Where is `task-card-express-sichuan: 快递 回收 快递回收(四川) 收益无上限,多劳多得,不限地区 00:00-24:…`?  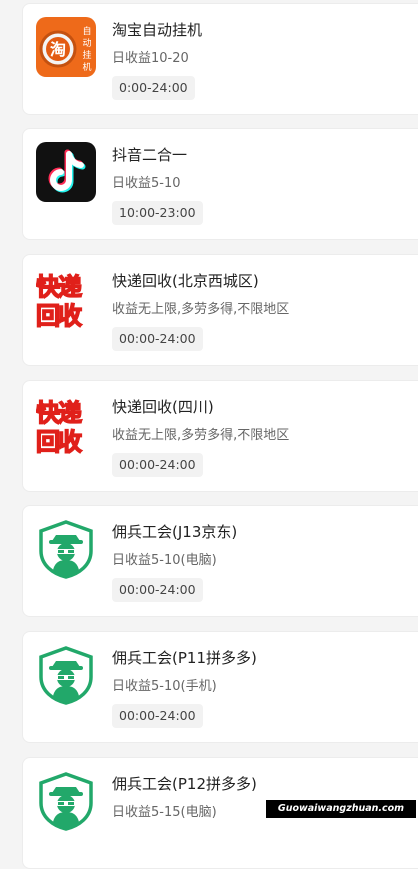
task-card-express-sichuan: 快递 回收 快递回收(四川) 收益无上限,多劳多得,不限地区 00:00-24:… is located at coordinates (220, 436).